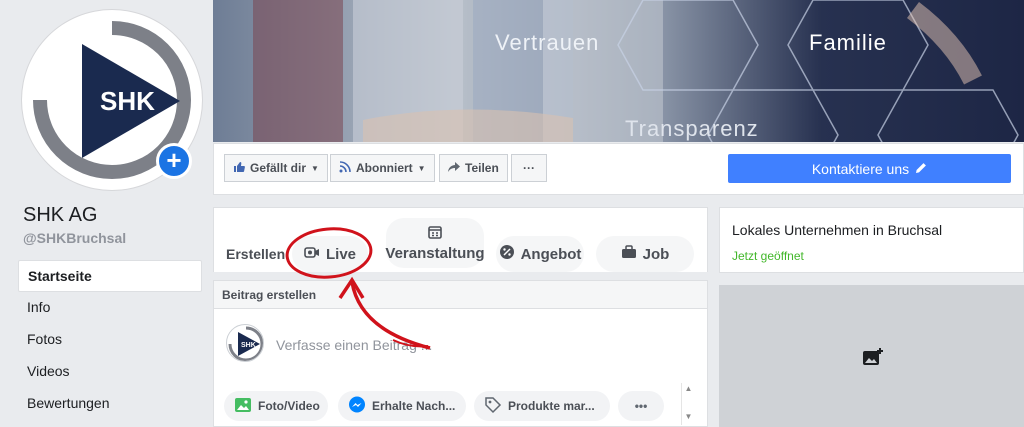  Describe the element at coordinates (873, 359) in the screenshot. I see `add-photo-icon` at that location.